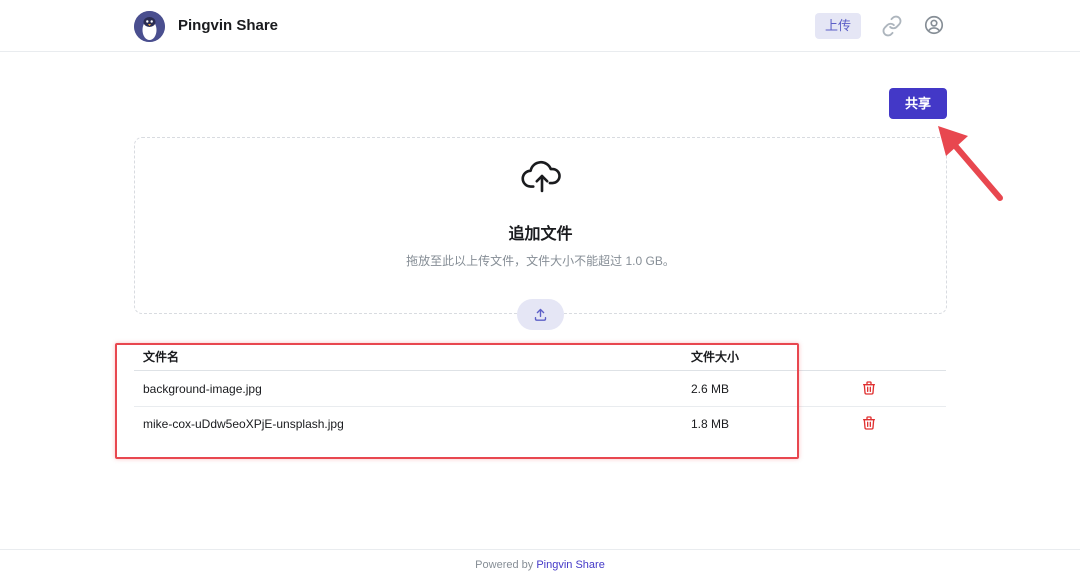 This screenshot has height=580, width=1080. Describe the element at coordinates (540, 26) in the screenshot. I see `top-header: Pingvin Share 上传` at that location.